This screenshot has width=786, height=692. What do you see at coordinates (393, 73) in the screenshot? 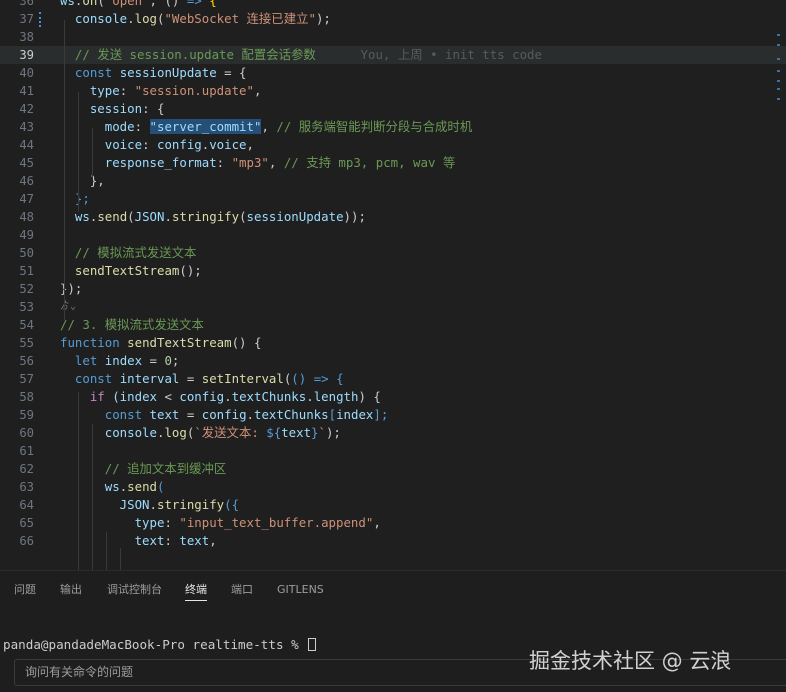
I see `code-line: 40 const sessionUpdate = {` at bounding box center [393, 73].